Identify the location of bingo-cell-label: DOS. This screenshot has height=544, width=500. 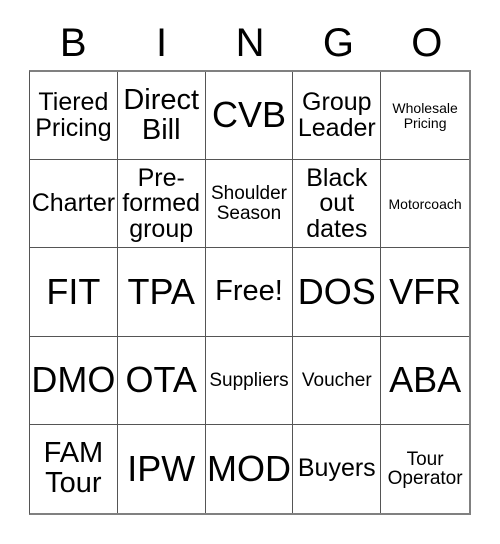
(336, 291).